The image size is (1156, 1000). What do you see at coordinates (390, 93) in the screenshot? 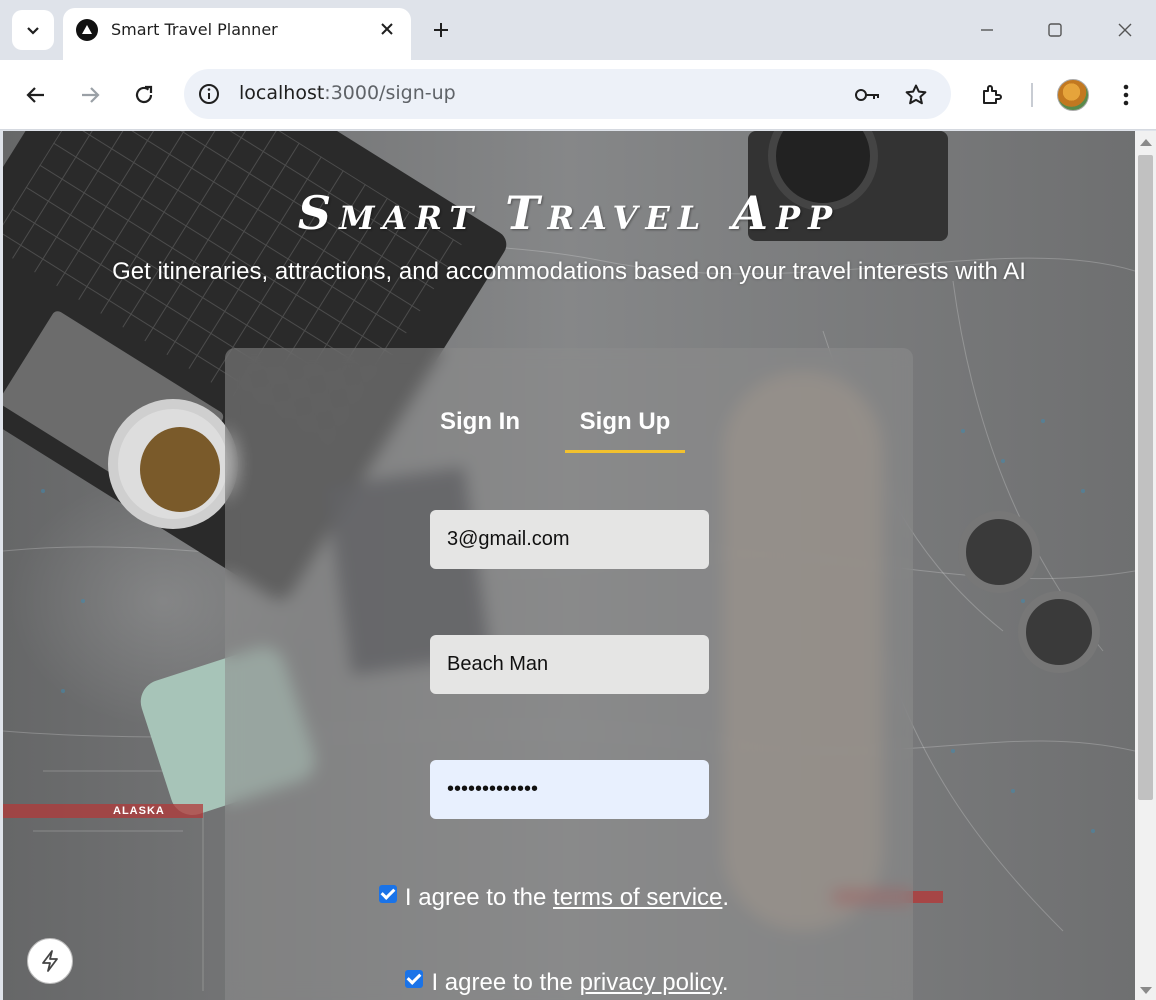
I see `url-path: :3000/sign-up` at bounding box center [390, 93].